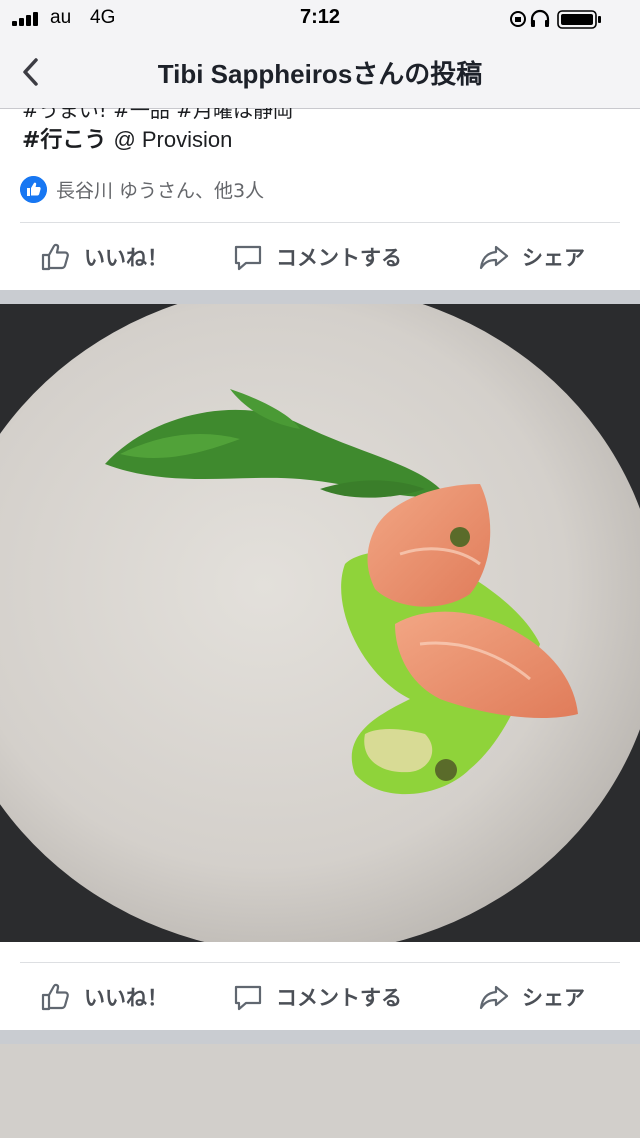 This screenshot has height=1138, width=640. What do you see at coordinates (320, 18) in the screenshot?
I see `status-bar: au 4G 7:12` at bounding box center [320, 18].